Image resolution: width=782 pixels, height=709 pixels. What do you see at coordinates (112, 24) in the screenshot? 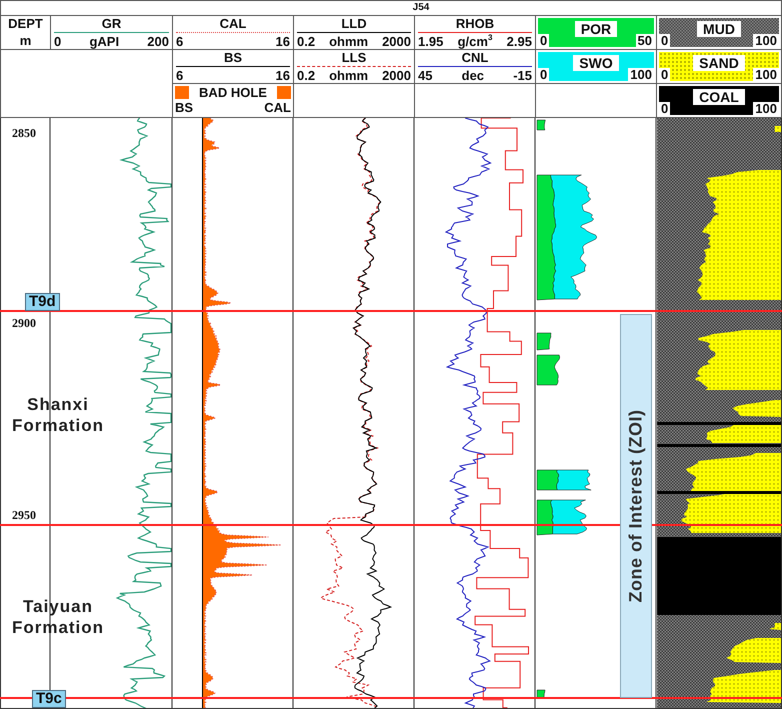
I see `curve-name: GR` at bounding box center [112, 24].